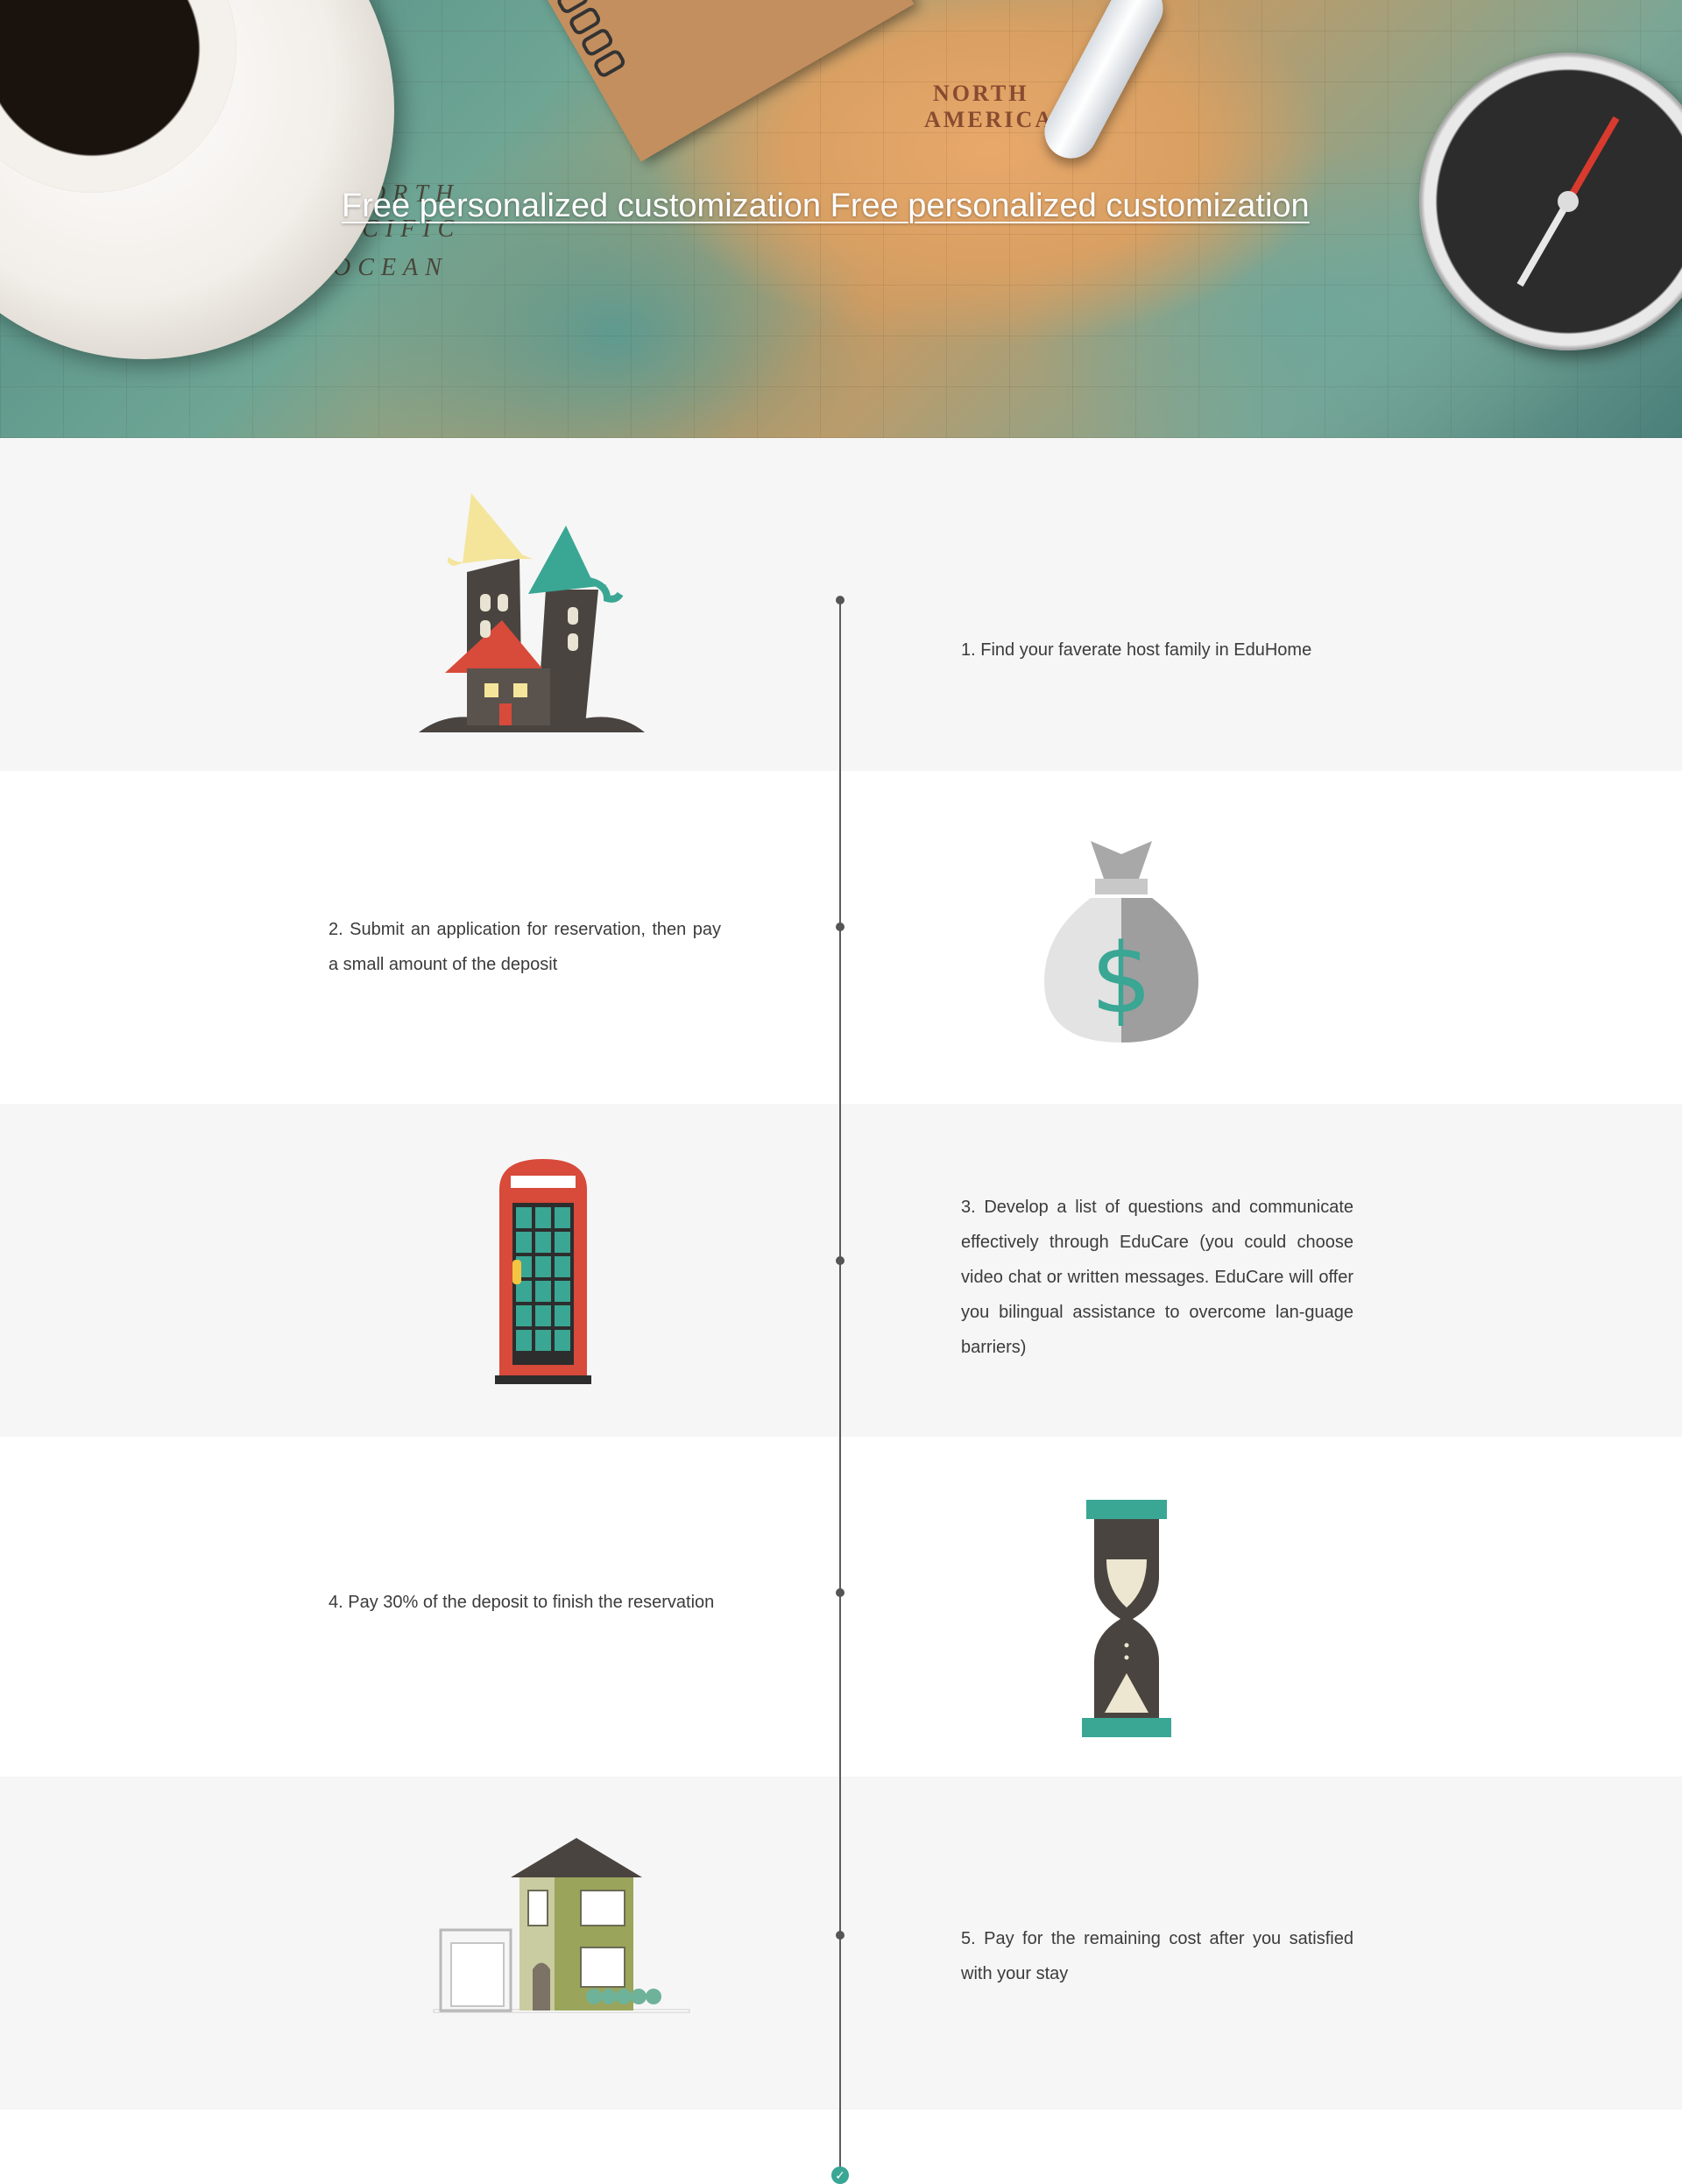  What do you see at coordinates (840, 2175) in the screenshot?
I see `check-icon: ✓` at bounding box center [840, 2175].